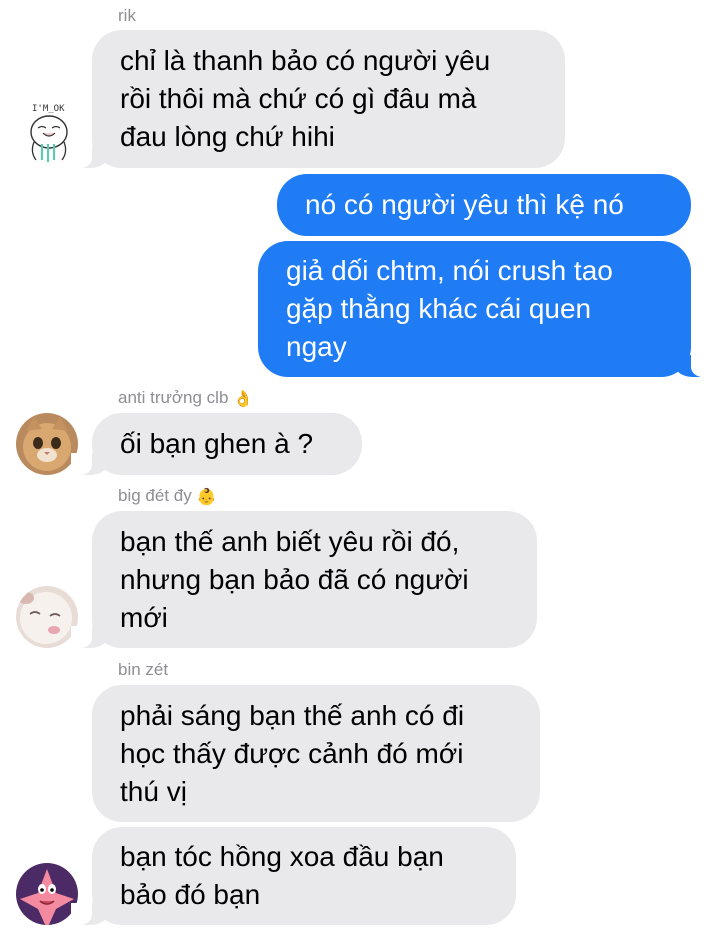 This screenshot has width=719, height=930. I want to click on message-text-line: ối bạn ghen à ?, so click(217, 443).